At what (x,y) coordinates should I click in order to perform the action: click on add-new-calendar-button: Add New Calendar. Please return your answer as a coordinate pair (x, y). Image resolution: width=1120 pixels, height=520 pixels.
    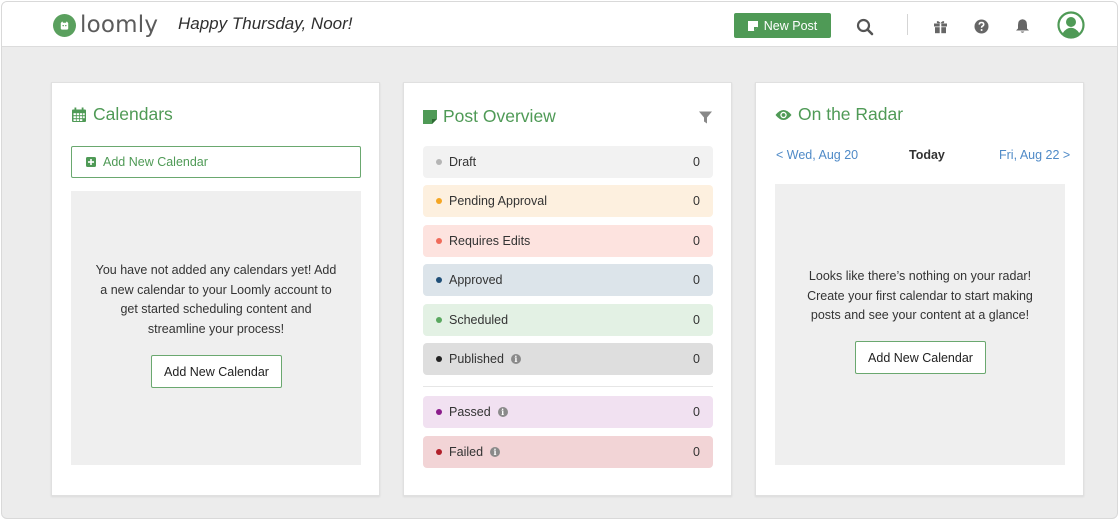
    Looking at the image, I should click on (216, 371).